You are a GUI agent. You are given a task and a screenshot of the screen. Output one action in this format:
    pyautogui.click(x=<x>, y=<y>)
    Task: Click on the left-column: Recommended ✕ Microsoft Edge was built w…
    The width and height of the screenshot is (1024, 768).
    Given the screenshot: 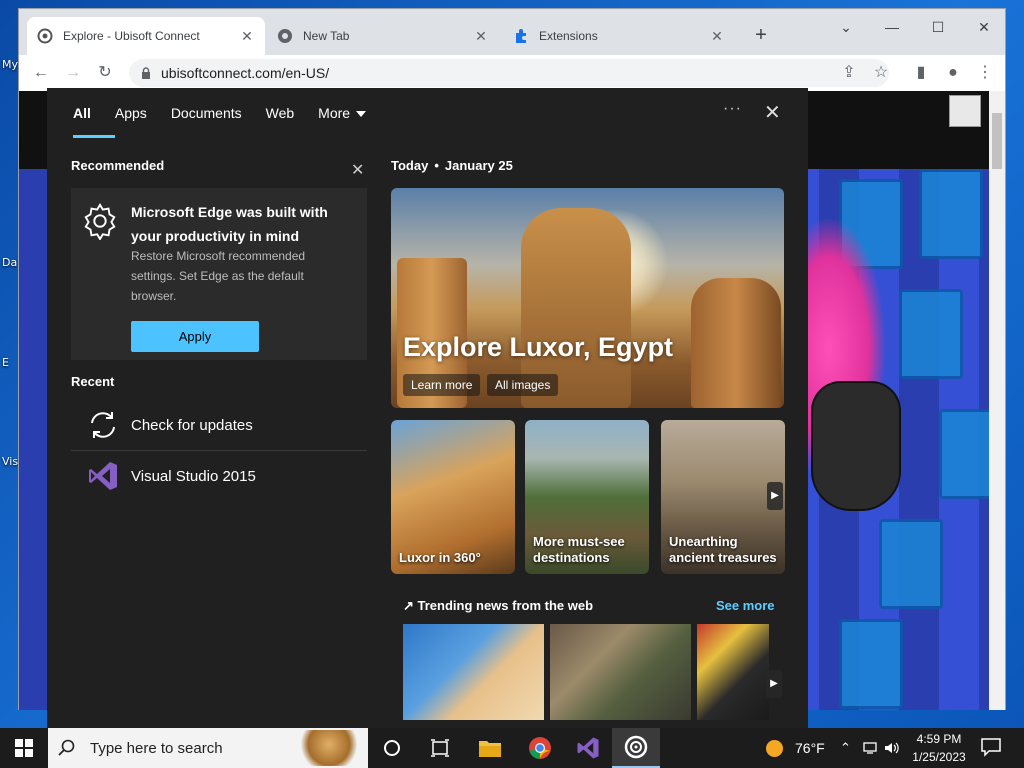 What is the action you would take?
    pyautogui.click(x=219, y=324)
    